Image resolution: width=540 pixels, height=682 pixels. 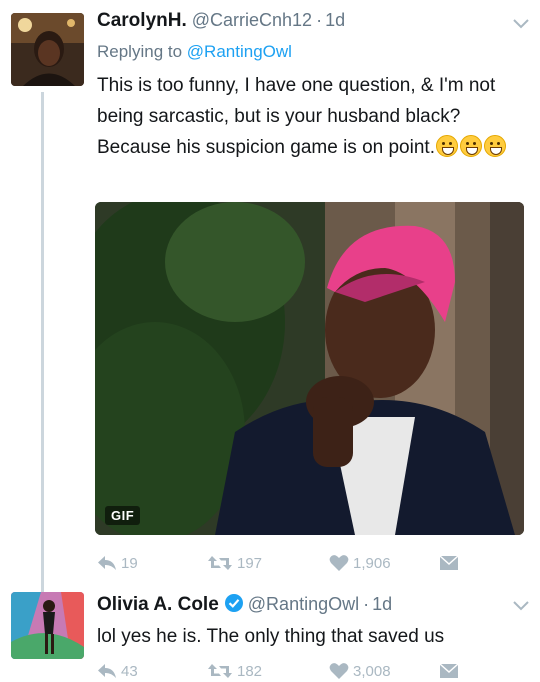 What do you see at coordinates (252, 20) in the screenshot?
I see `user-handle: @CarrieCnh12` at bounding box center [252, 20].